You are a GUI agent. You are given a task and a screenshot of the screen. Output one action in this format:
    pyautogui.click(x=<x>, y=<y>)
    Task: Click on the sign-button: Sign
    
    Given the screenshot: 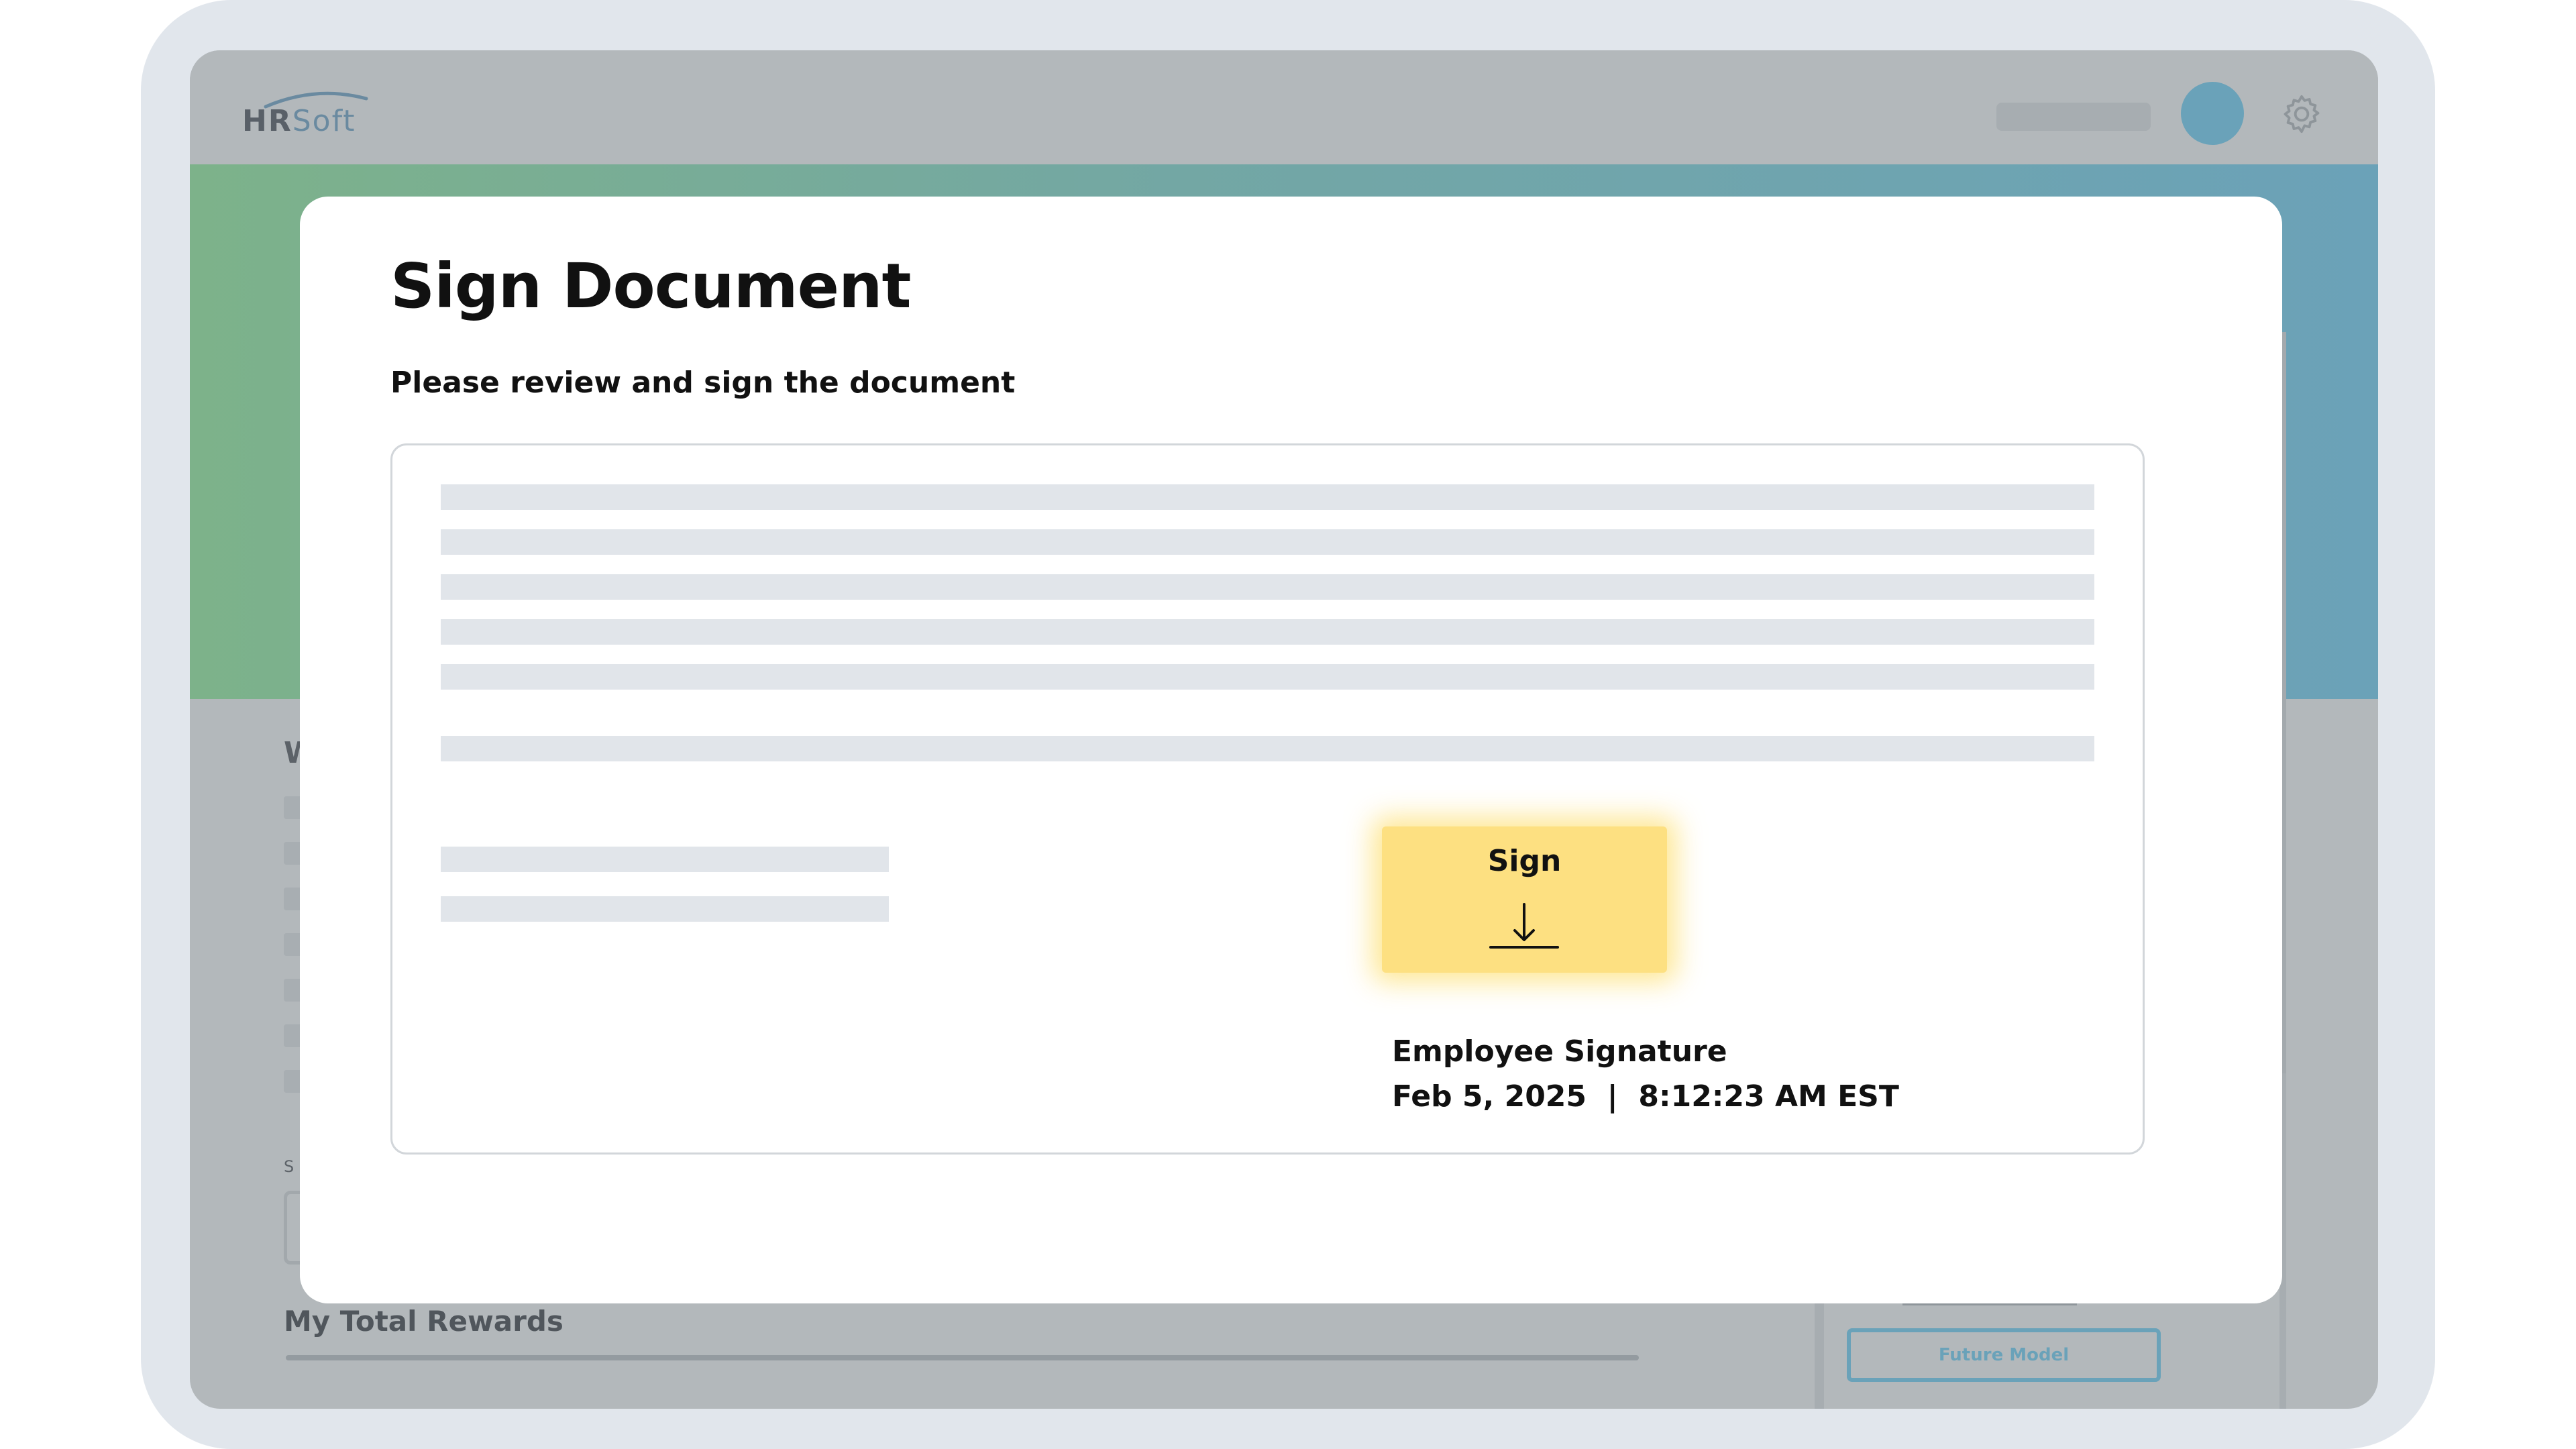 What is the action you would take?
    pyautogui.click(x=1524, y=899)
    